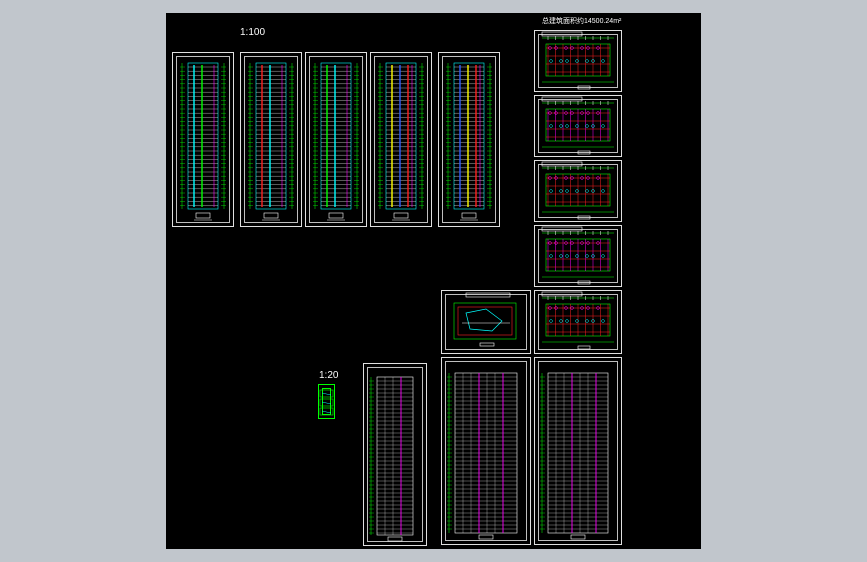 This screenshot has width=867, height=562. I want to click on roof-outline, so click(485, 321).